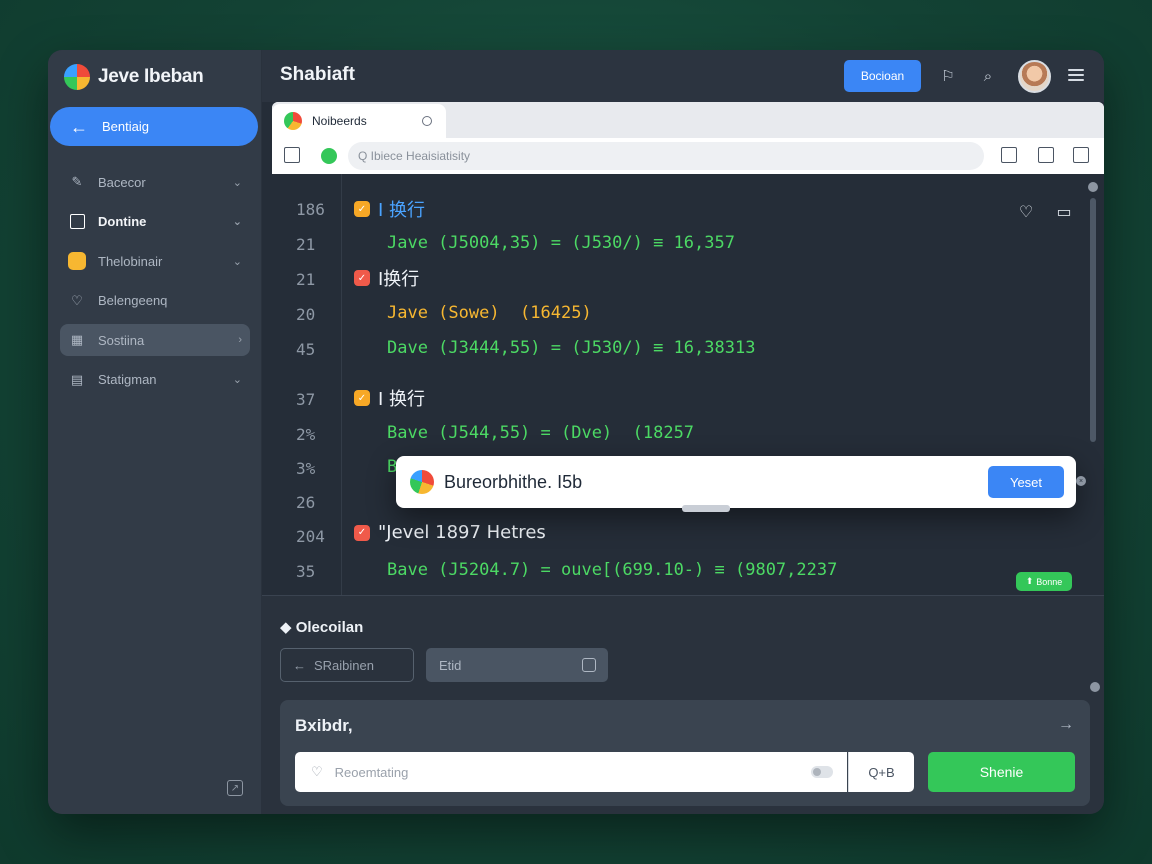 Image resolution: width=1152 pixels, height=864 pixels. I want to click on edit-field-value: Etid, so click(450, 665).